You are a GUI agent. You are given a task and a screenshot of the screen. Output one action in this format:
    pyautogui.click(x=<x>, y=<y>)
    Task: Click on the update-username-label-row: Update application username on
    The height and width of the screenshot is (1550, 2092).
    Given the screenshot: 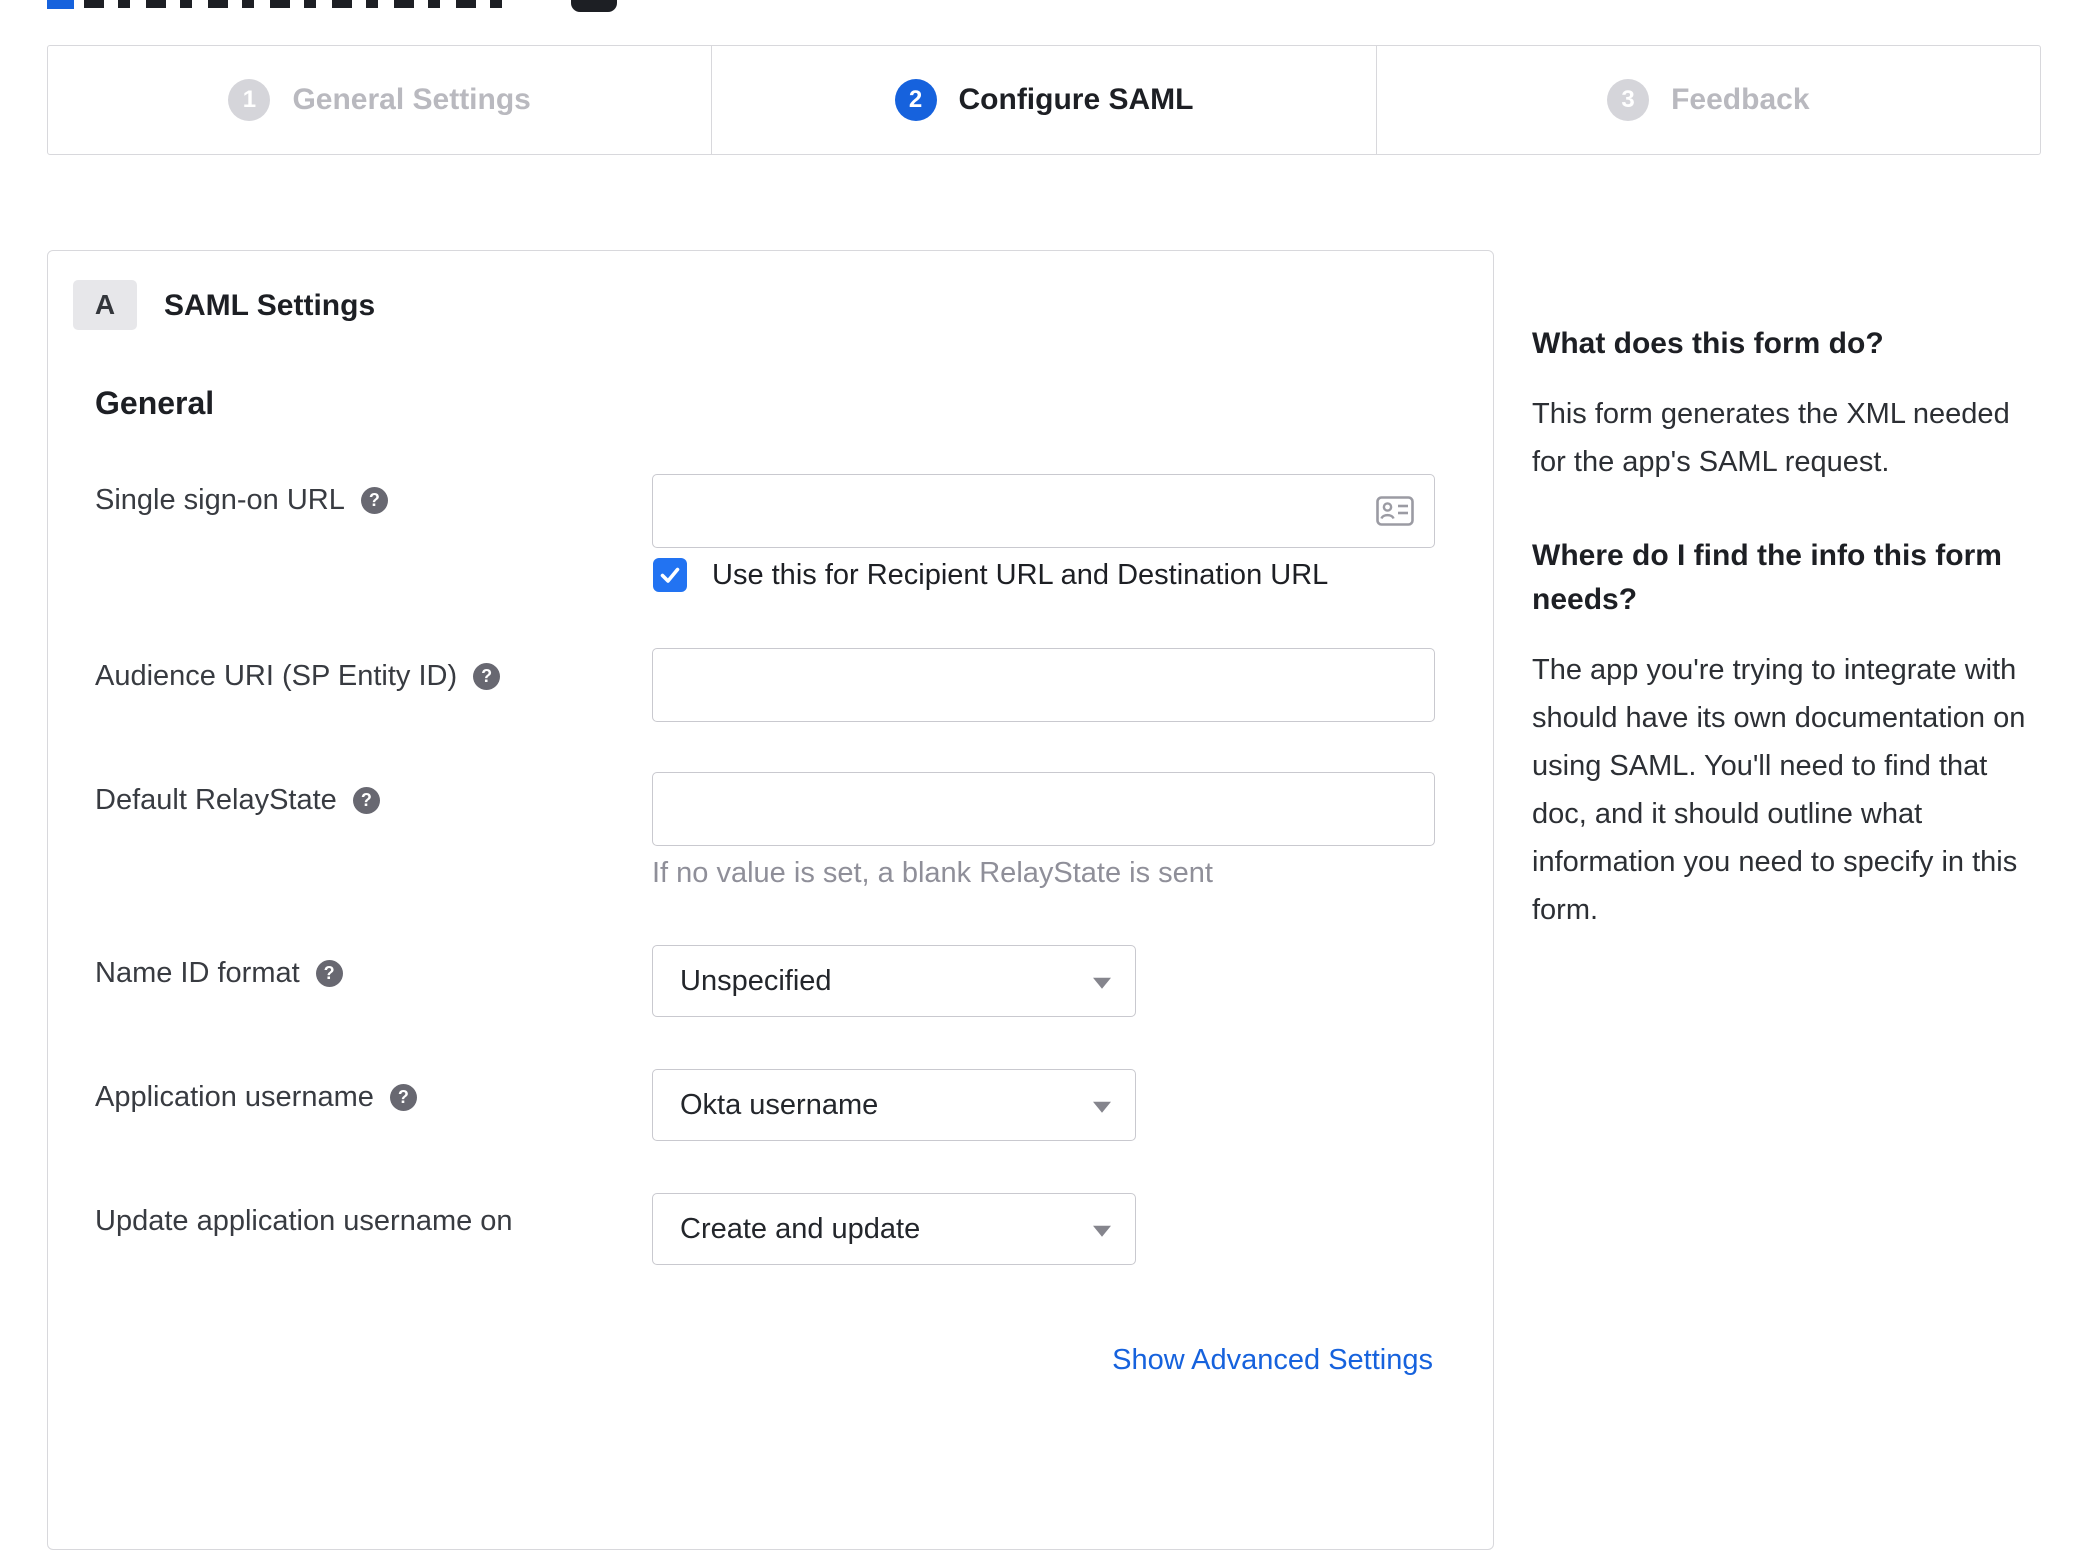 What is the action you would take?
    pyautogui.click(x=304, y=1221)
    